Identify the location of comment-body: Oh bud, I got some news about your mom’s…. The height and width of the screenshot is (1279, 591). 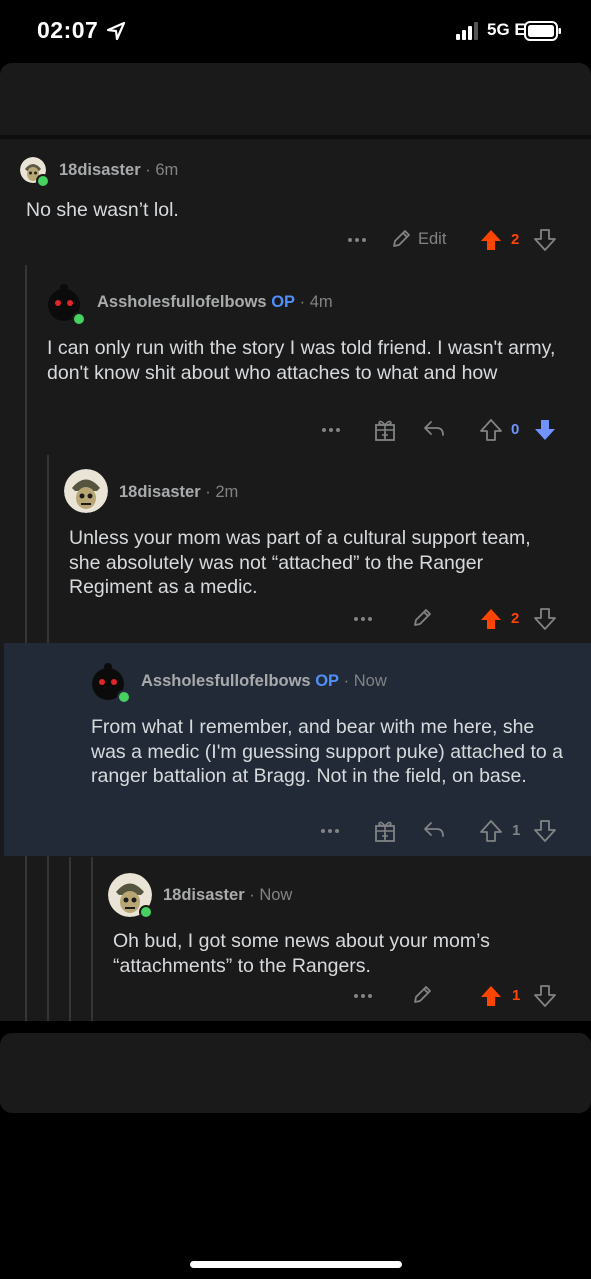
(301, 953).